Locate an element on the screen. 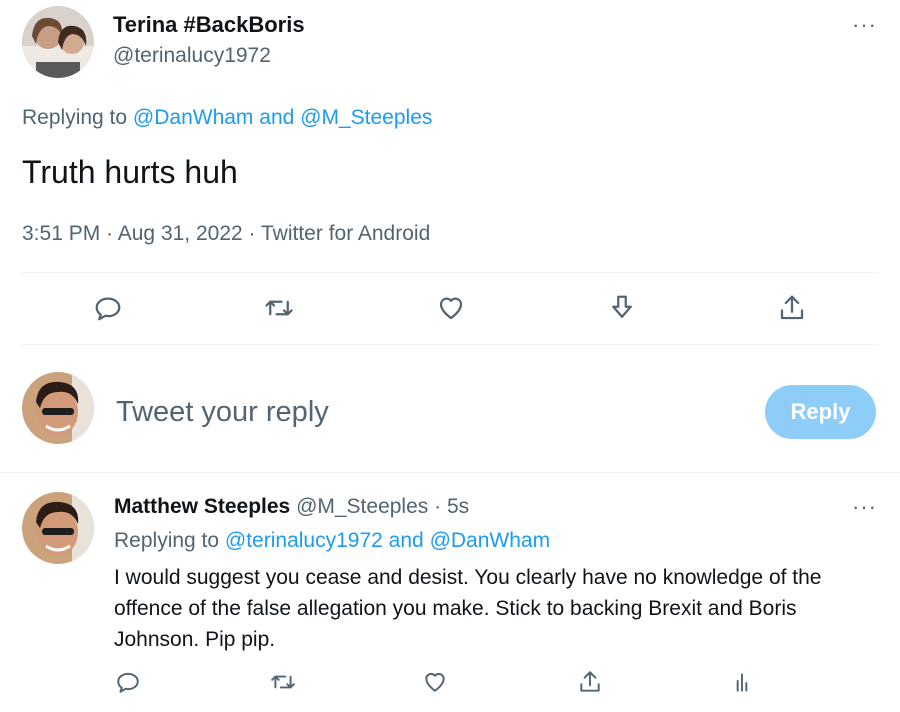 This screenshot has height=712, width=900. more-options-icon: ··· is located at coordinates (864, 25).